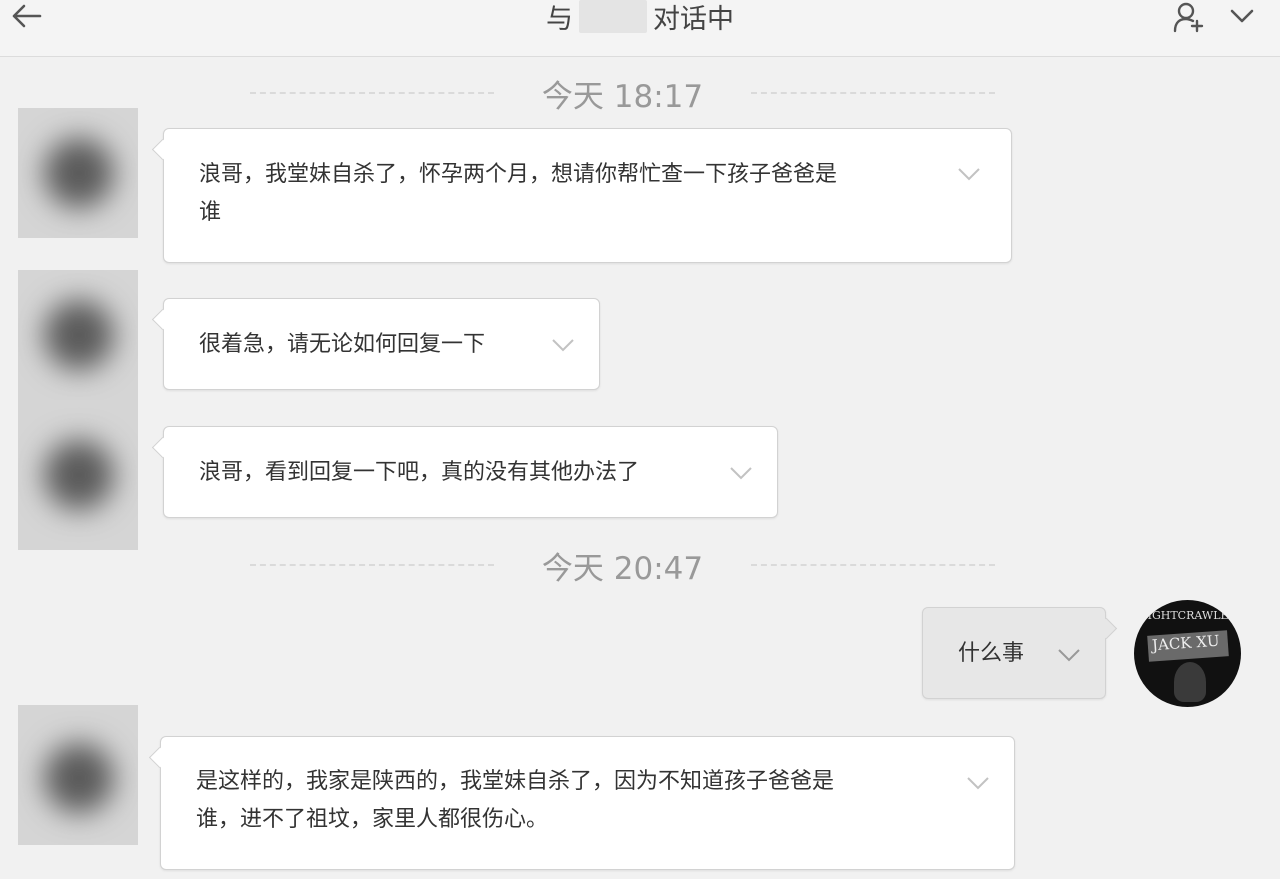  What do you see at coordinates (693, 19) in the screenshot?
I see `title-suffix: 对话中` at bounding box center [693, 19].